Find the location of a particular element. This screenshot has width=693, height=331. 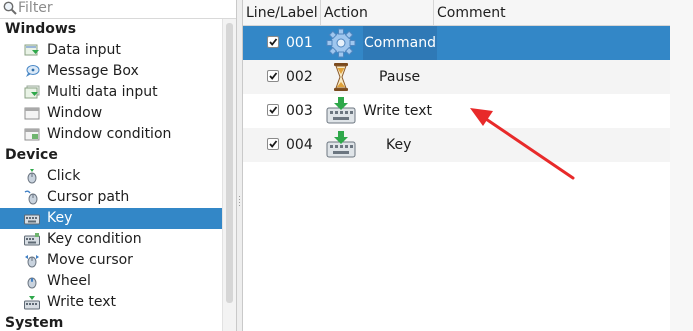

tree-item-cursor-path: Cursor path is located at coordinates (111, 197).